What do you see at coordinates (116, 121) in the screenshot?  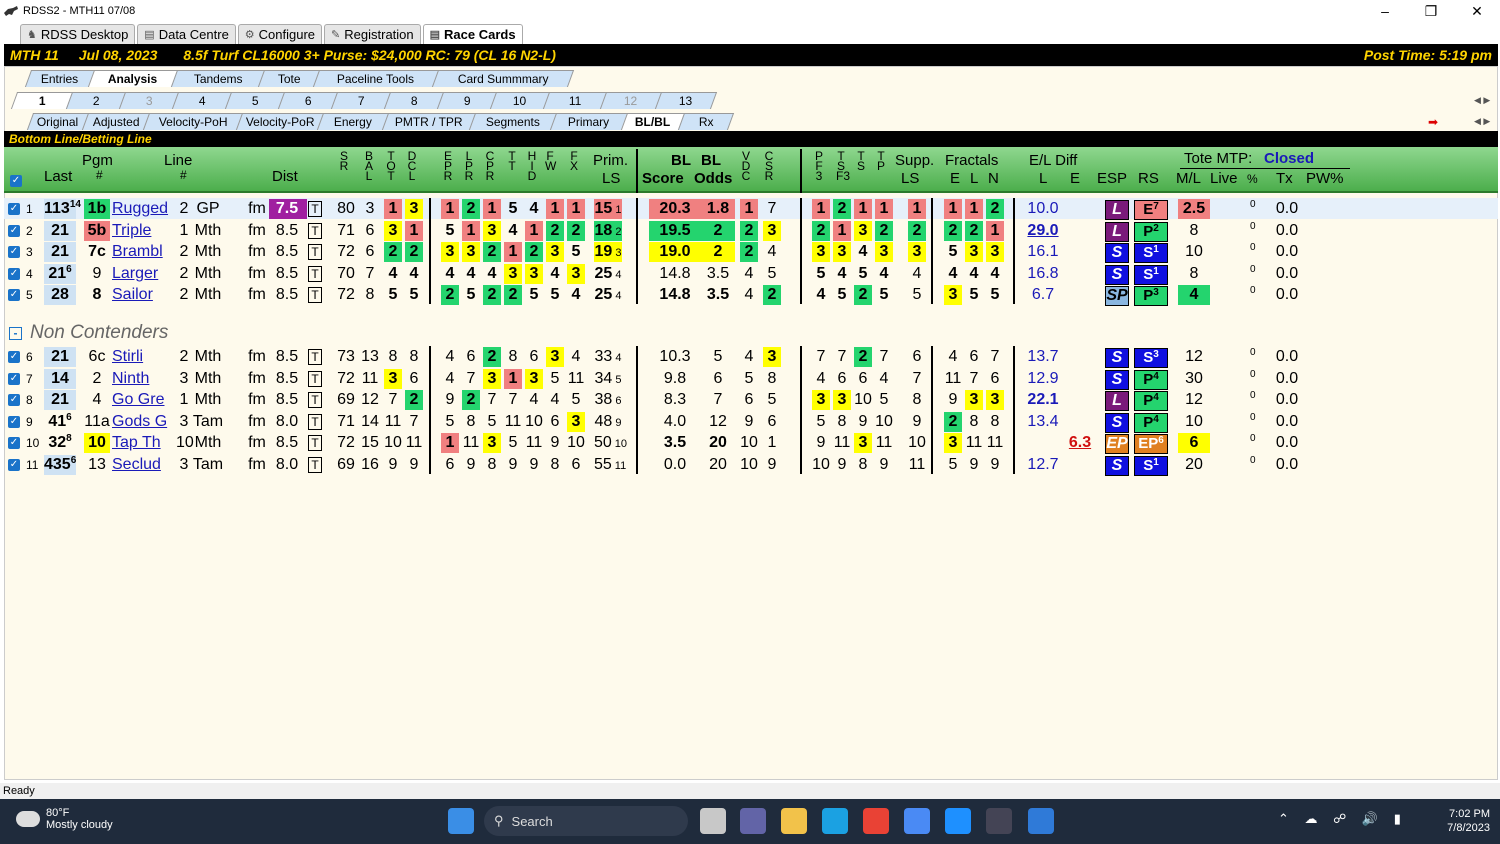 I see `subtab-adjusted: Adjusted` at bounding box center [116, 121].